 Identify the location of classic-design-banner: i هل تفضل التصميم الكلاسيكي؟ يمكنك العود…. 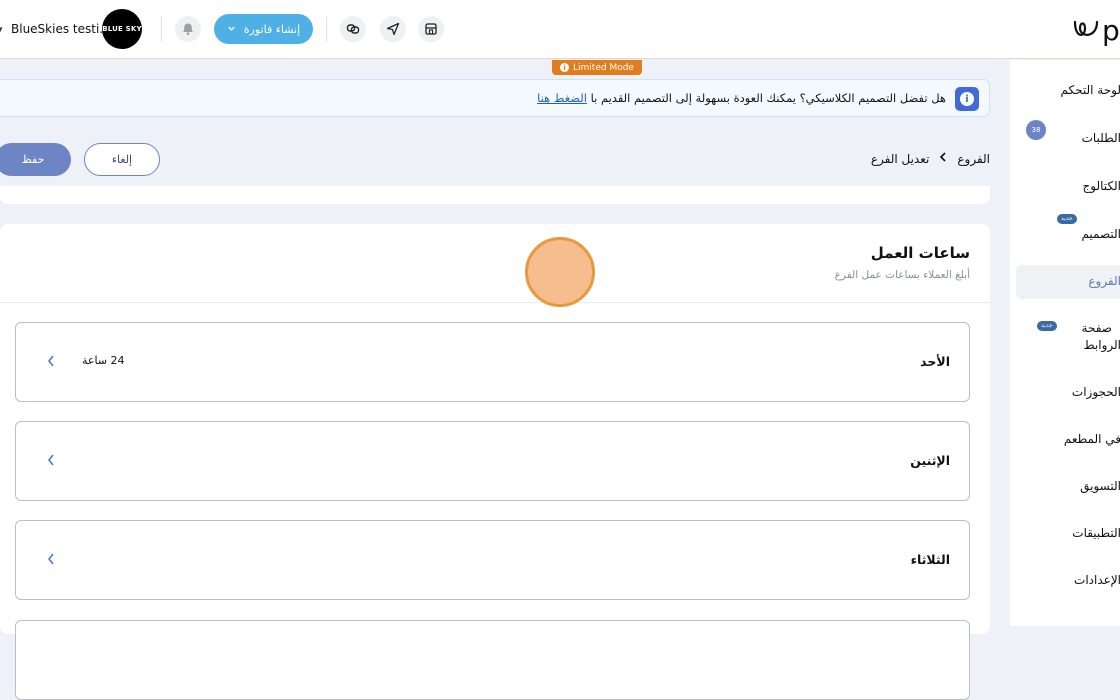
(495, 98).